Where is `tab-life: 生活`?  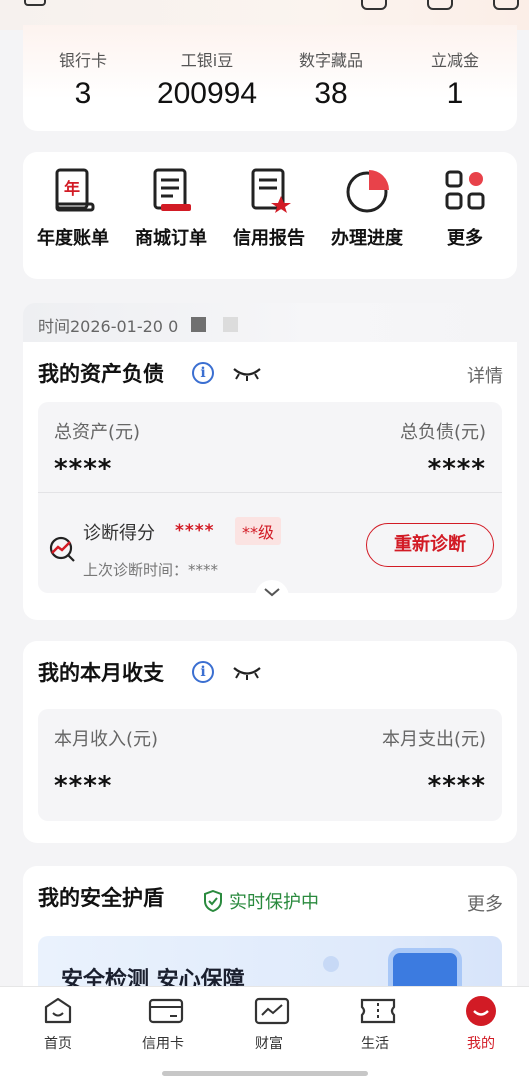 tab-life: 生活 is located at coordinates (375, 1025).